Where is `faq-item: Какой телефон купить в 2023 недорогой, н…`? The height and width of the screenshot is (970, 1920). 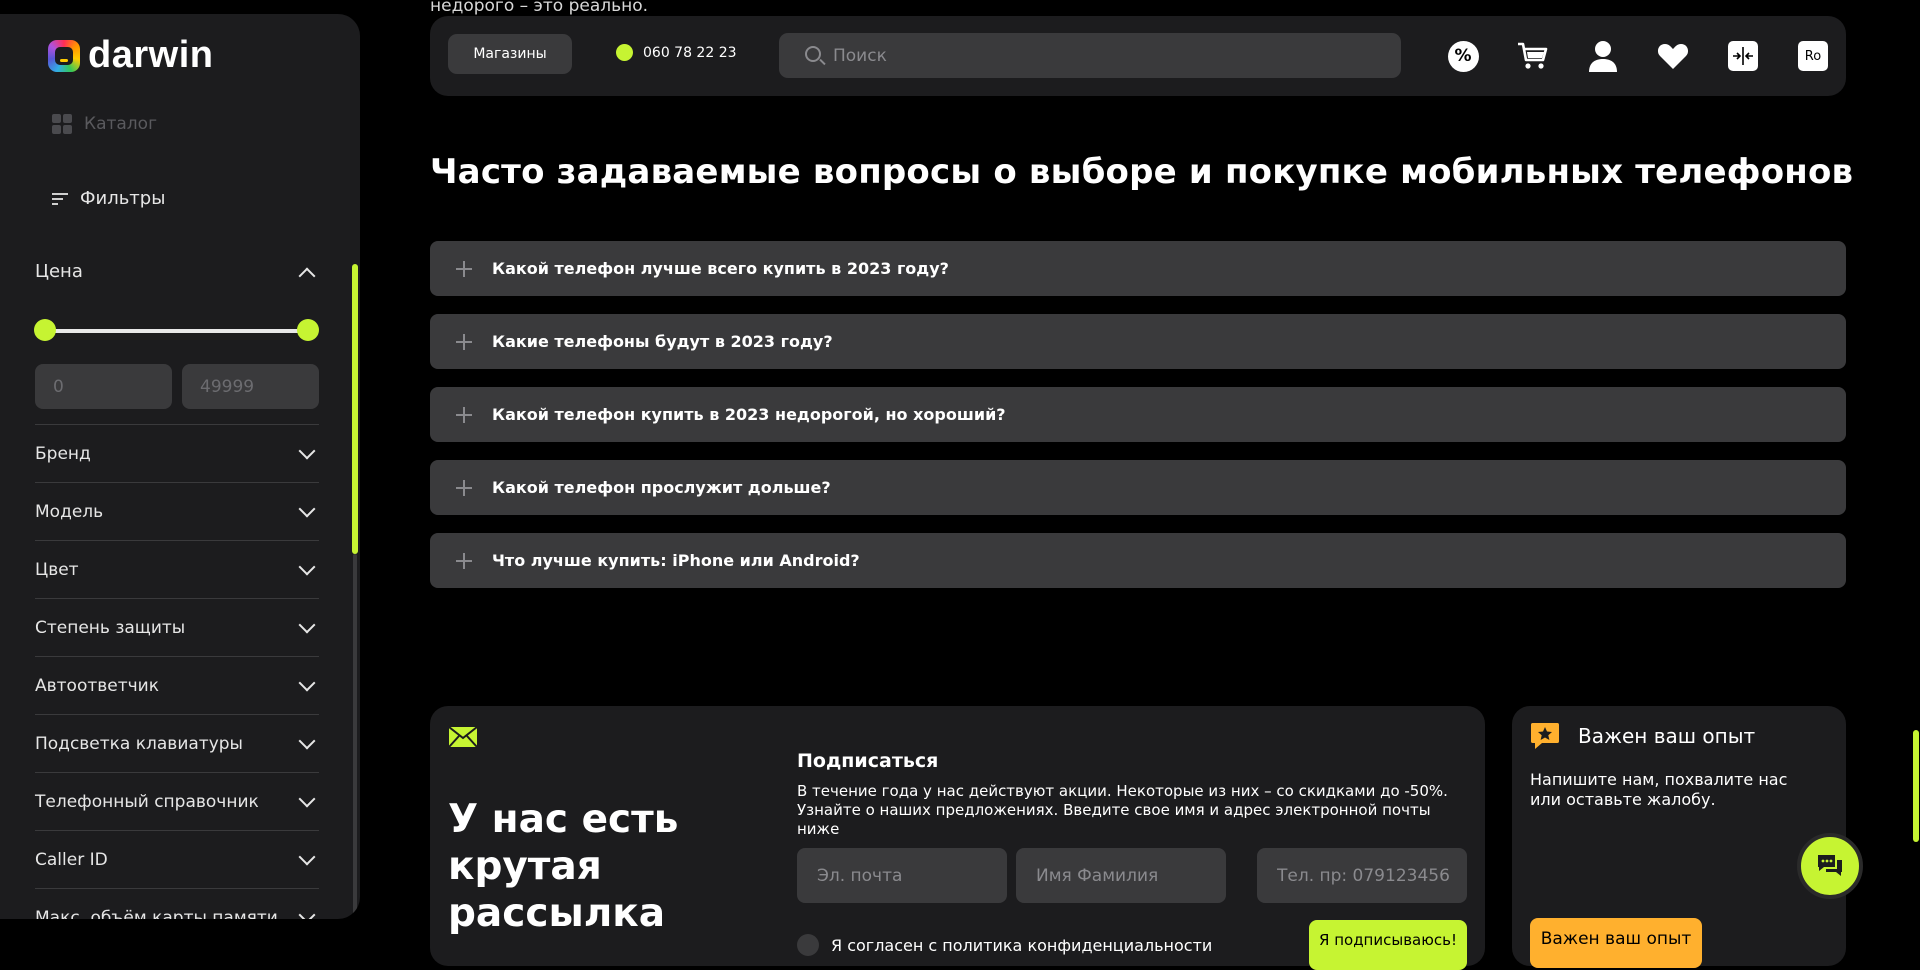
faq-item: Какой телефон купить в 2023 недорогой, н… is located at coordinates (1138, 414).